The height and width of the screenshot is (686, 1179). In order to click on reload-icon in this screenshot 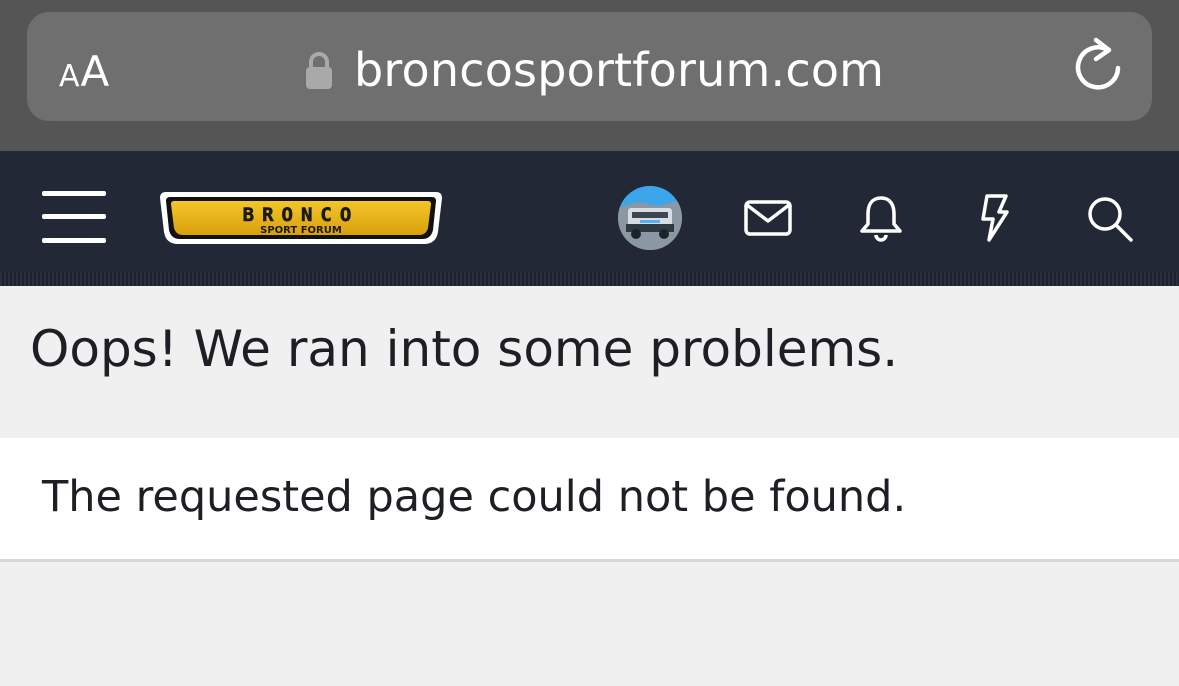, I will do `click(1098, 65)`.